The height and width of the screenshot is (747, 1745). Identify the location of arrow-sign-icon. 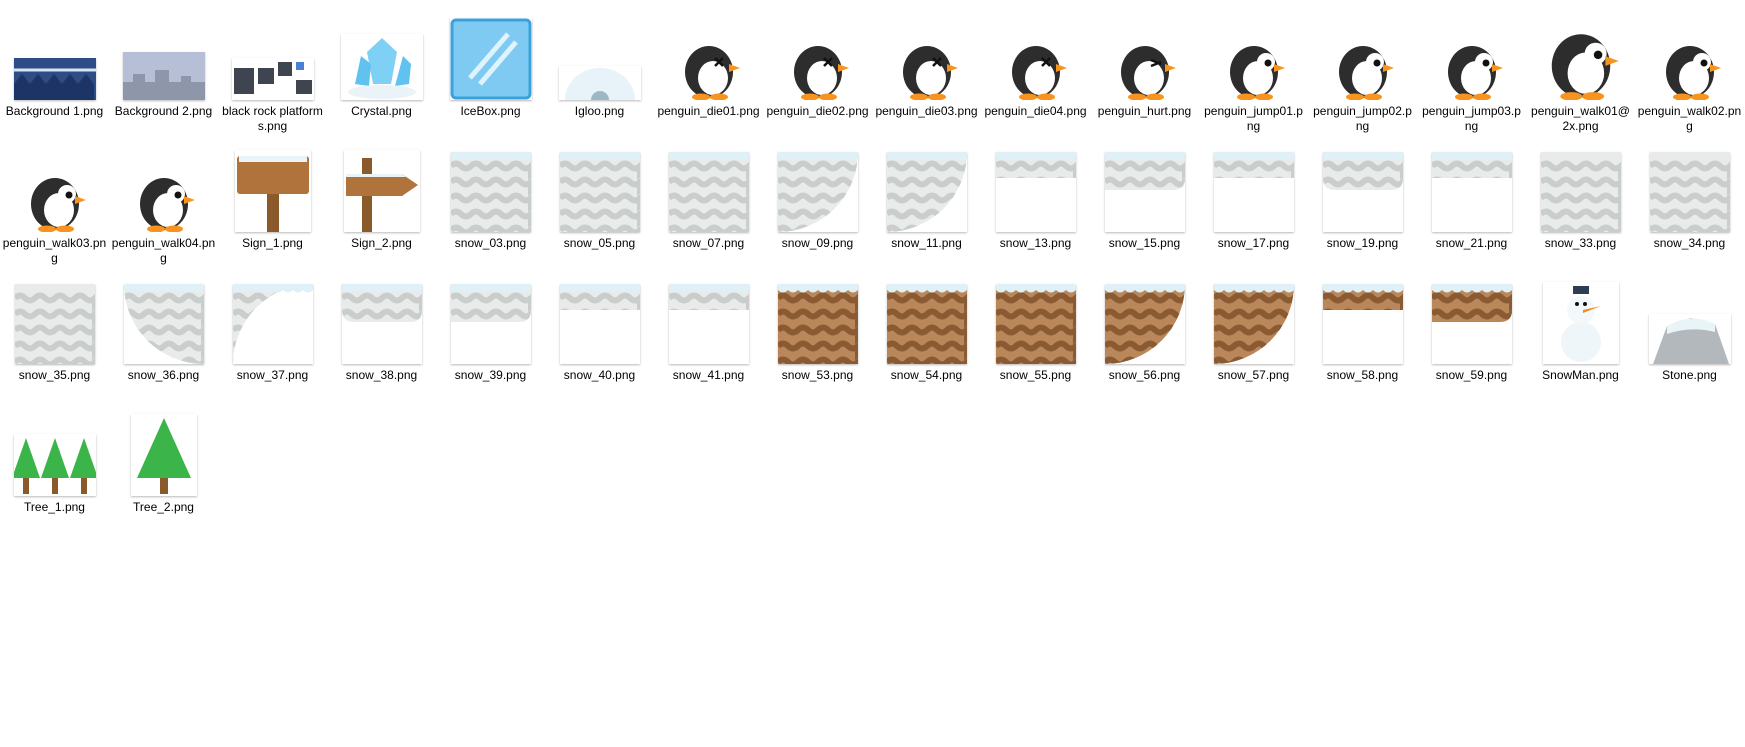
(382, 186).